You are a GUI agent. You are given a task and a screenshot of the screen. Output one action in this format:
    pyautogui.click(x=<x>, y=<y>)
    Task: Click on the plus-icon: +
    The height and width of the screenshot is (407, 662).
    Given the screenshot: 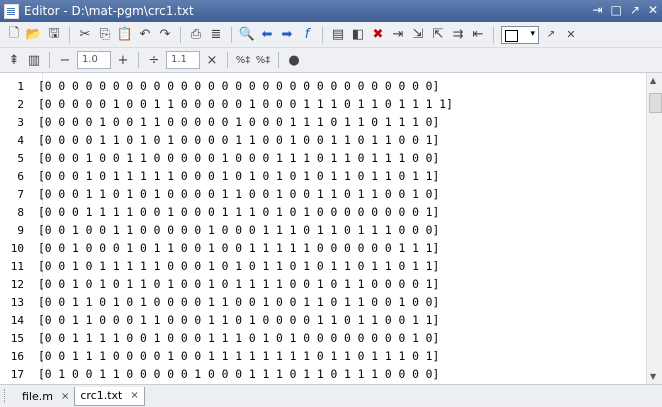 What is the action you would take?
    pyautogui.click(x=123, y=60)
    